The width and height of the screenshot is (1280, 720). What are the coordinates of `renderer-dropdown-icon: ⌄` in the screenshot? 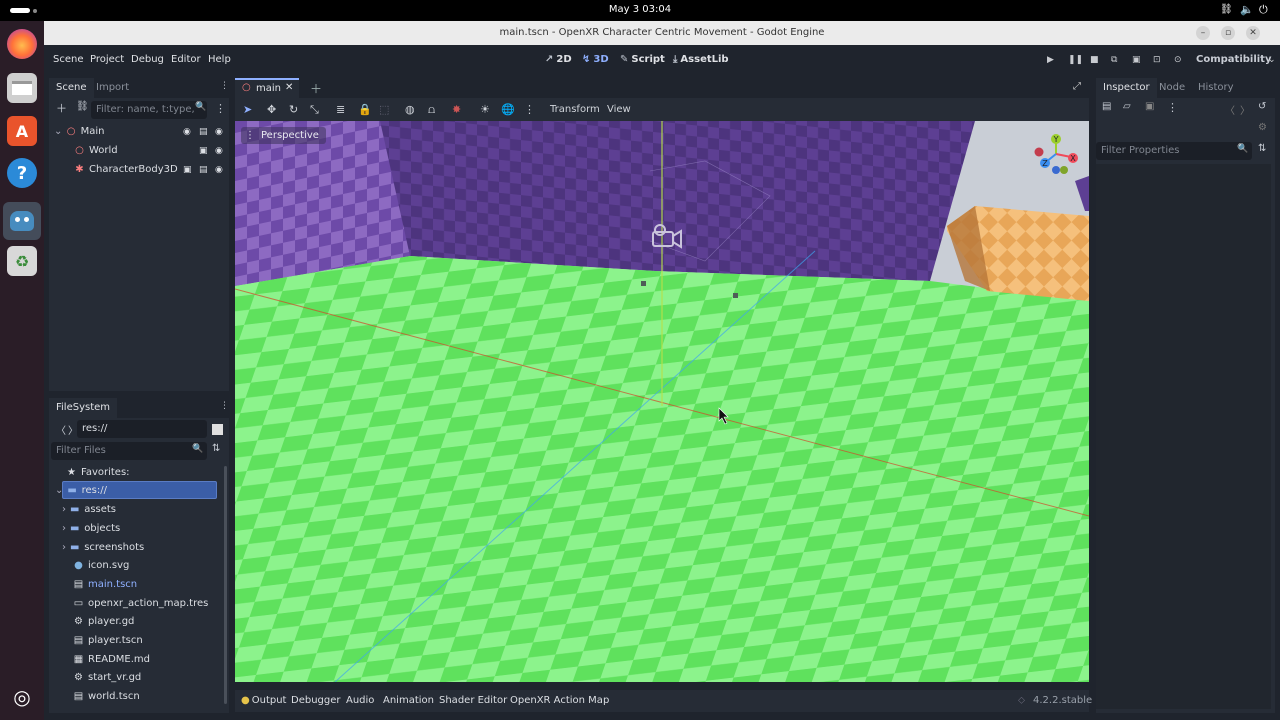 It's located at (1272, 60).